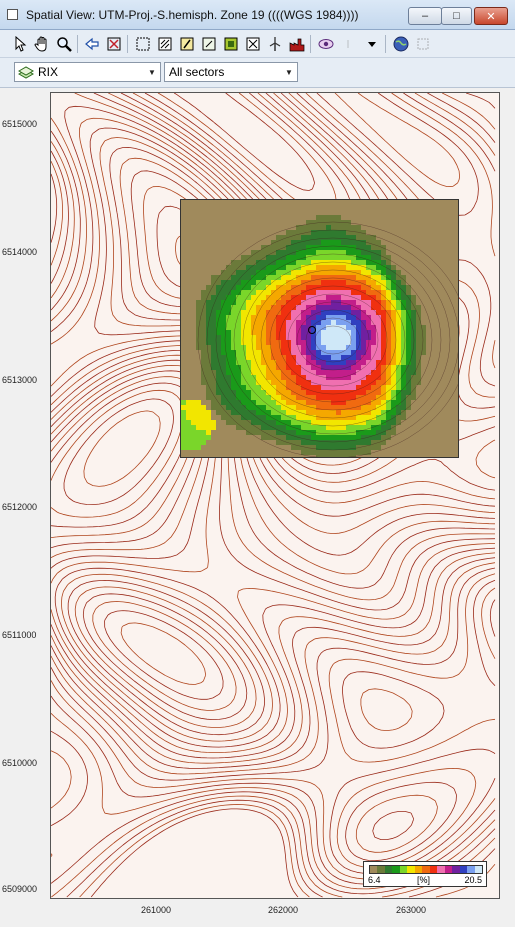 The height and width of the screenshot is (927, 515). Describe the element at coordinates (20, 44) in the screenshot. I see `pointer-tool-button` at that location.